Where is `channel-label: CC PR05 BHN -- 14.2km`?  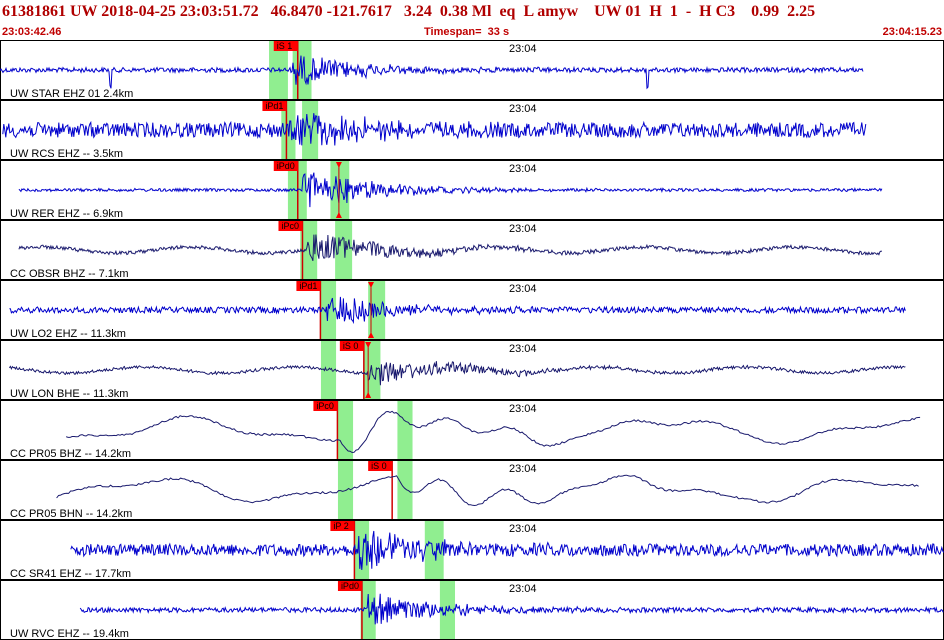 channel-label: CC PR05 BHN -- 14.2km is located at coordinates (71, 514).